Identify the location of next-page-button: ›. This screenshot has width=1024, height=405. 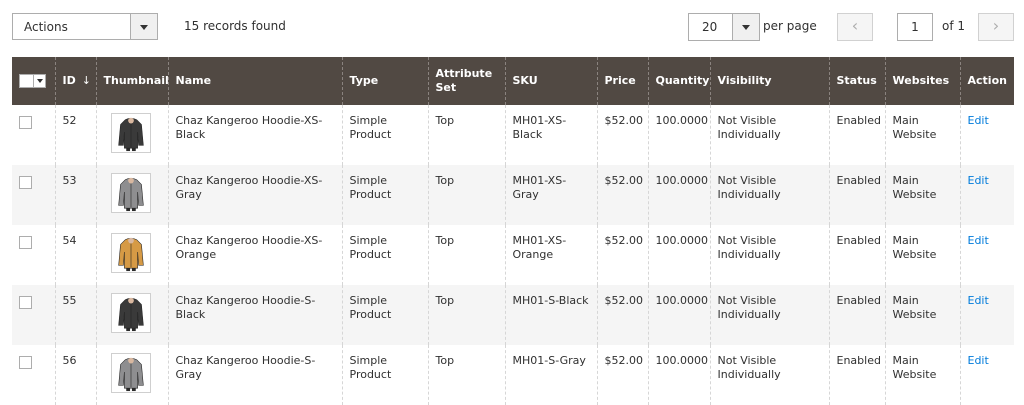
(996, 27).